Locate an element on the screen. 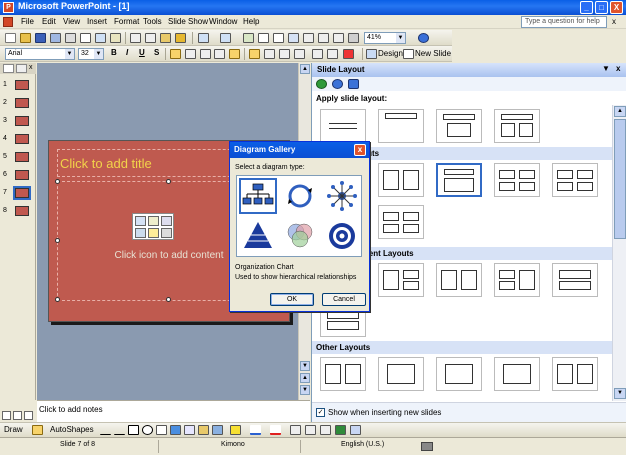 This screenshot has width=626, height=455. align-right-icon is located at coordinates (205, 54).